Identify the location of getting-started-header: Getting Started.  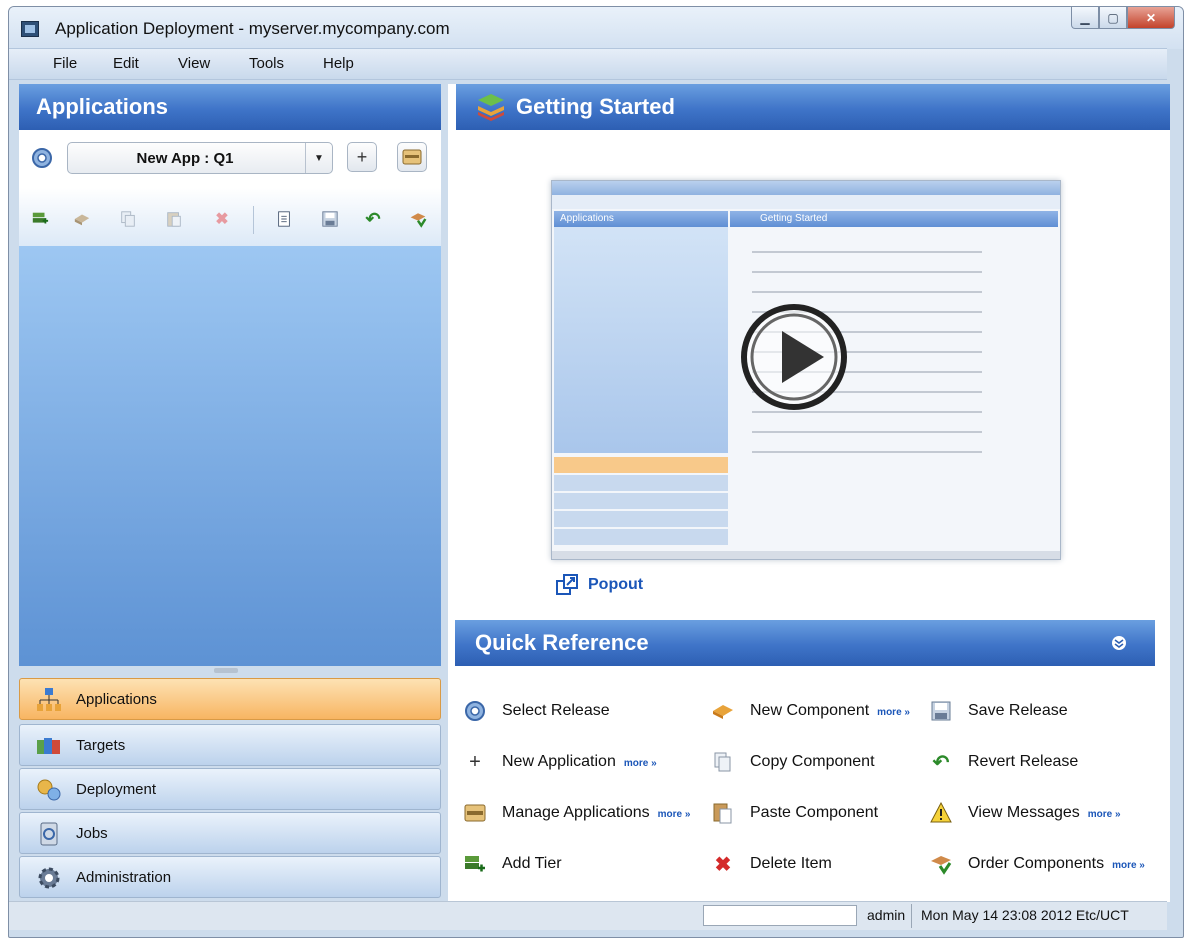
(813, 107).